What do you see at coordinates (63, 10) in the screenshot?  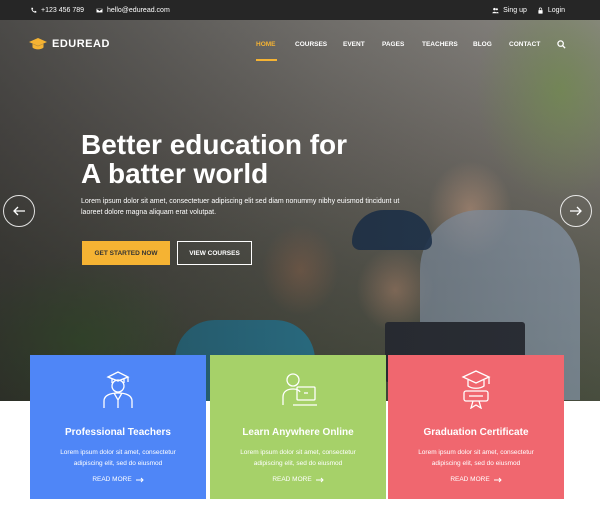 I see `phone-number: +123 456 789` at bounding box center [63, 10].